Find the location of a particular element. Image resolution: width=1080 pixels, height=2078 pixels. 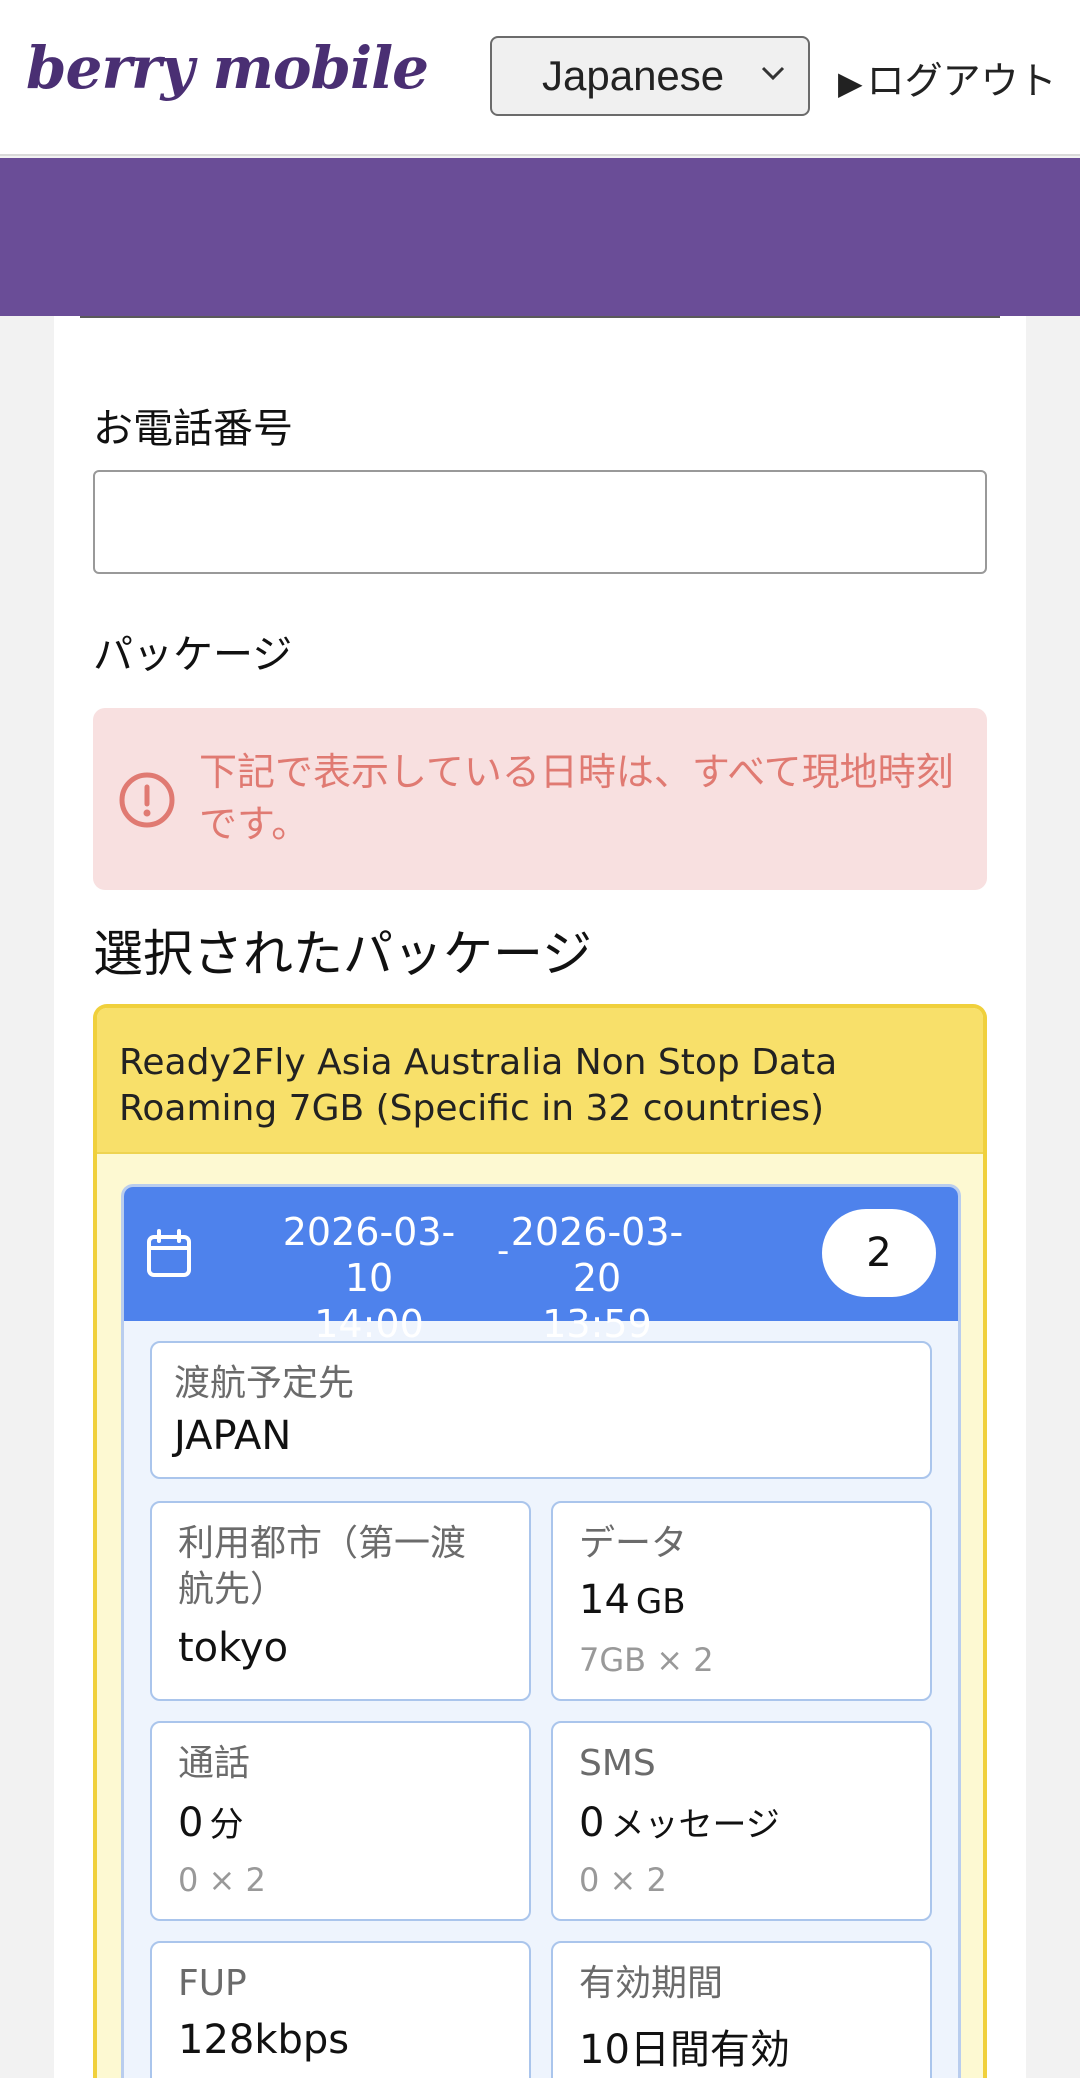

city-tile: 利用都市（第一渡航先） tokyo is located at coordinates (340, 1601).